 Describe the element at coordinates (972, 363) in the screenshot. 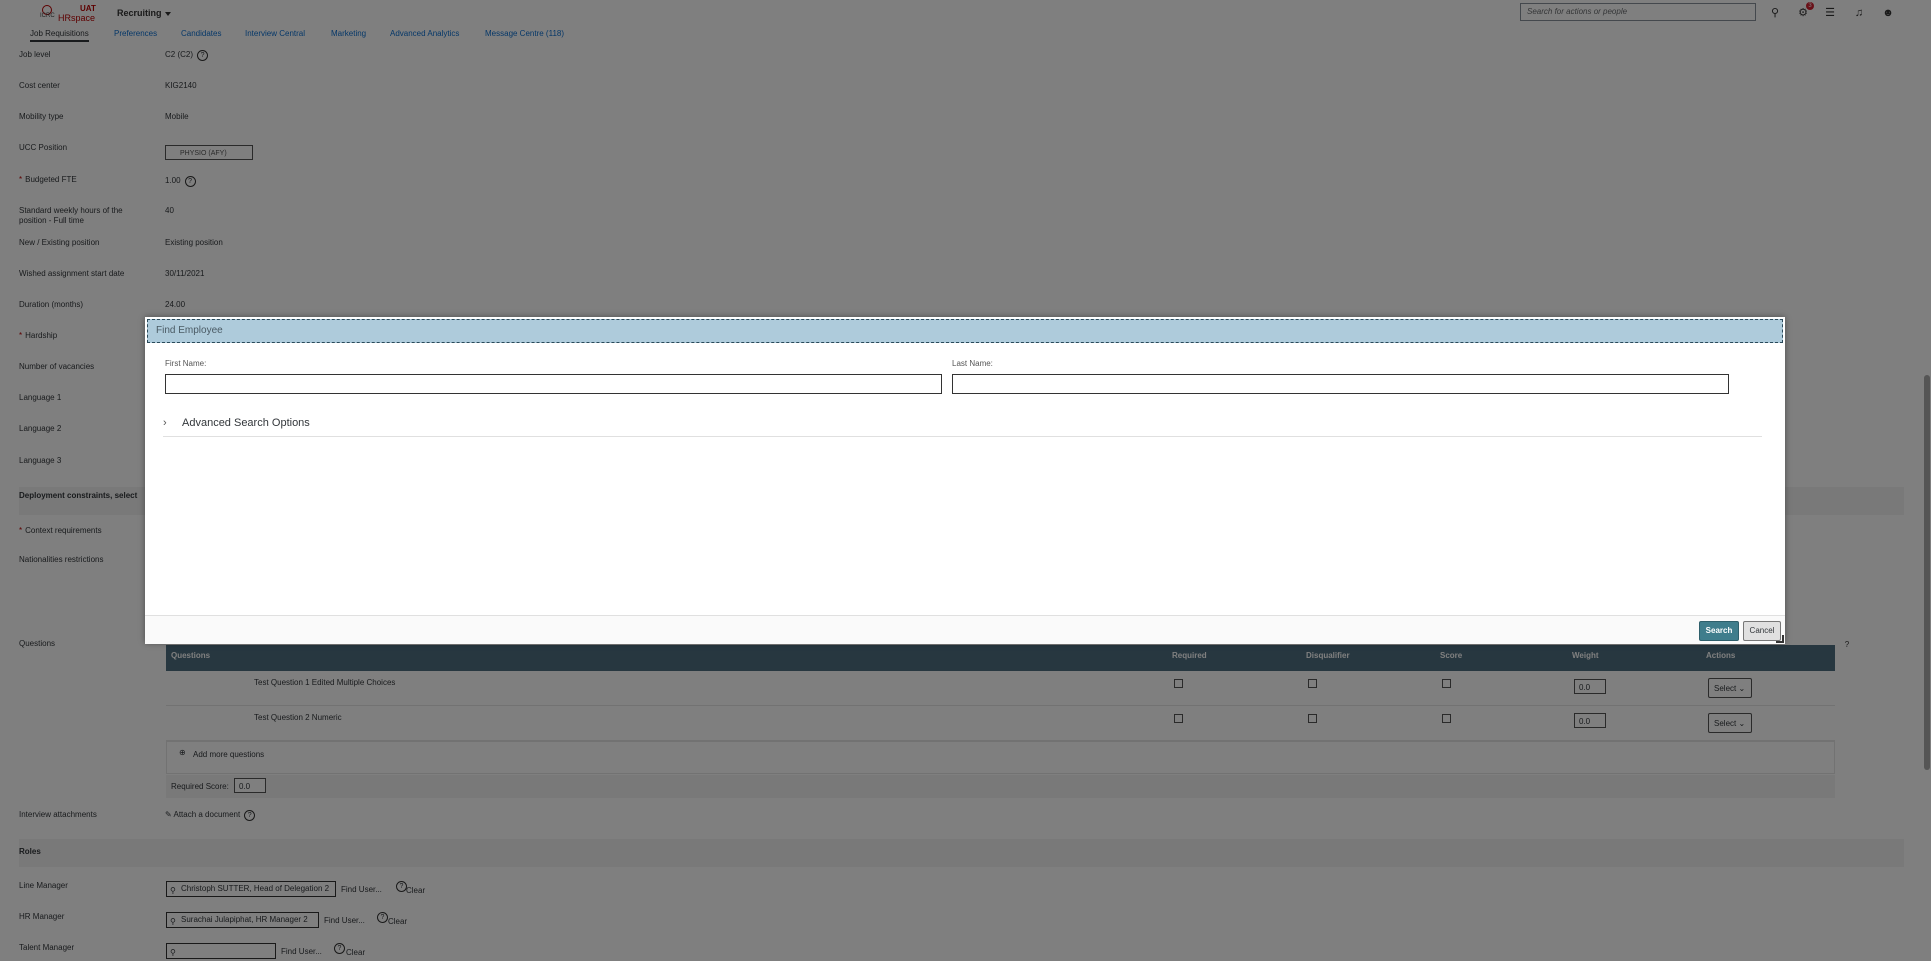

I see `last-name-label: Last Name:` at that location.